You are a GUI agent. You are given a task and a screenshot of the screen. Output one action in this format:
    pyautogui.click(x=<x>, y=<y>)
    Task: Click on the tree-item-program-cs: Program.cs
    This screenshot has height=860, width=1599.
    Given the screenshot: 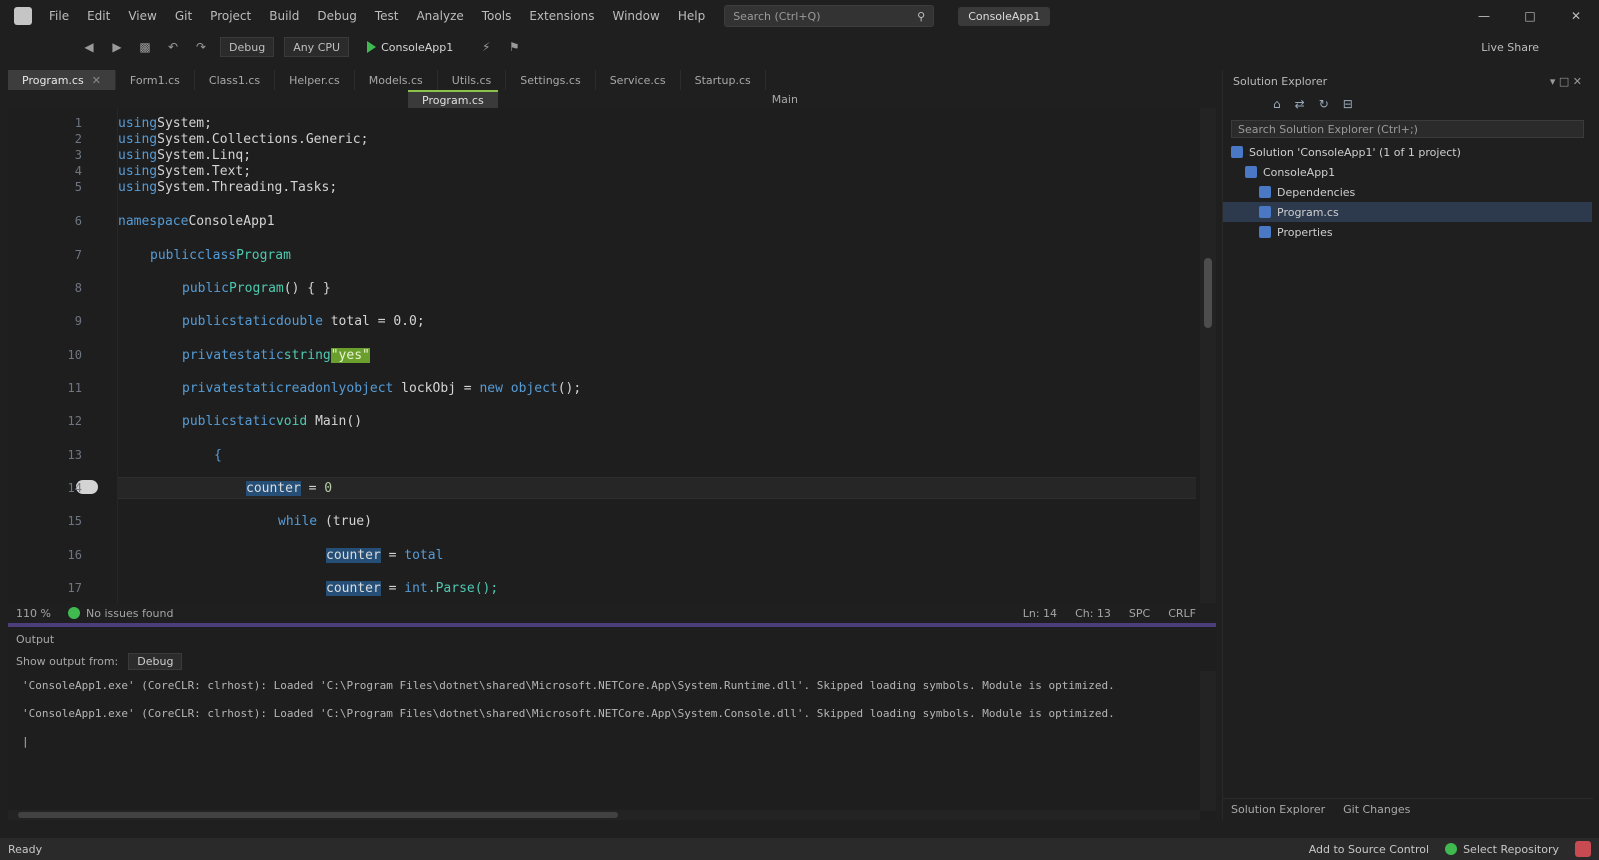 What is the action you would take?
    pyautogui.click(x=1407, y=212)
    